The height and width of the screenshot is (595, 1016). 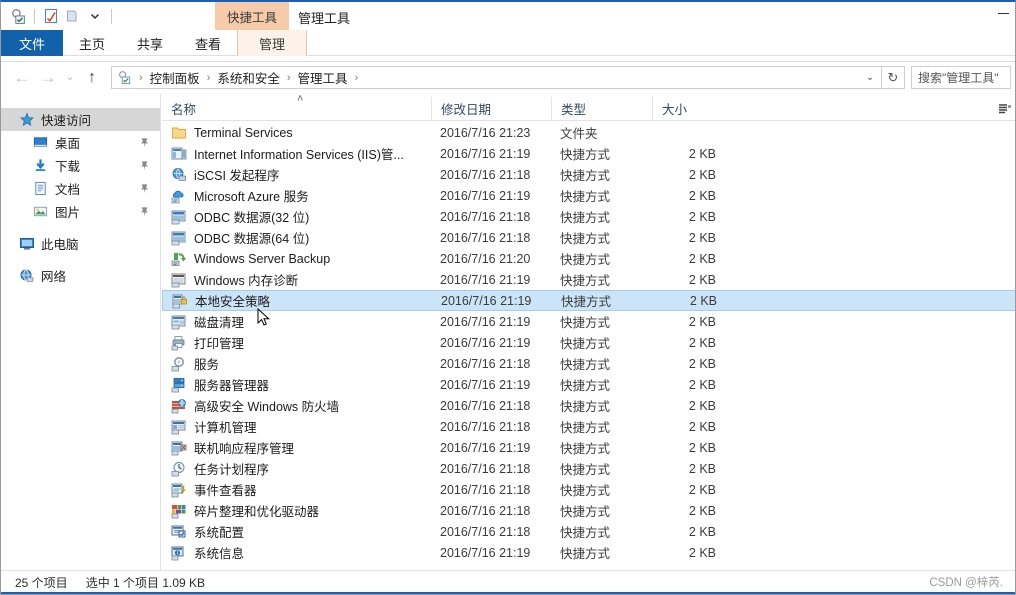 What do you see at coordinates (323, 77) in the screenshot?
I see `breadcrumb-item-admin-tools: 管理工具` at bounding box center [323, 77].